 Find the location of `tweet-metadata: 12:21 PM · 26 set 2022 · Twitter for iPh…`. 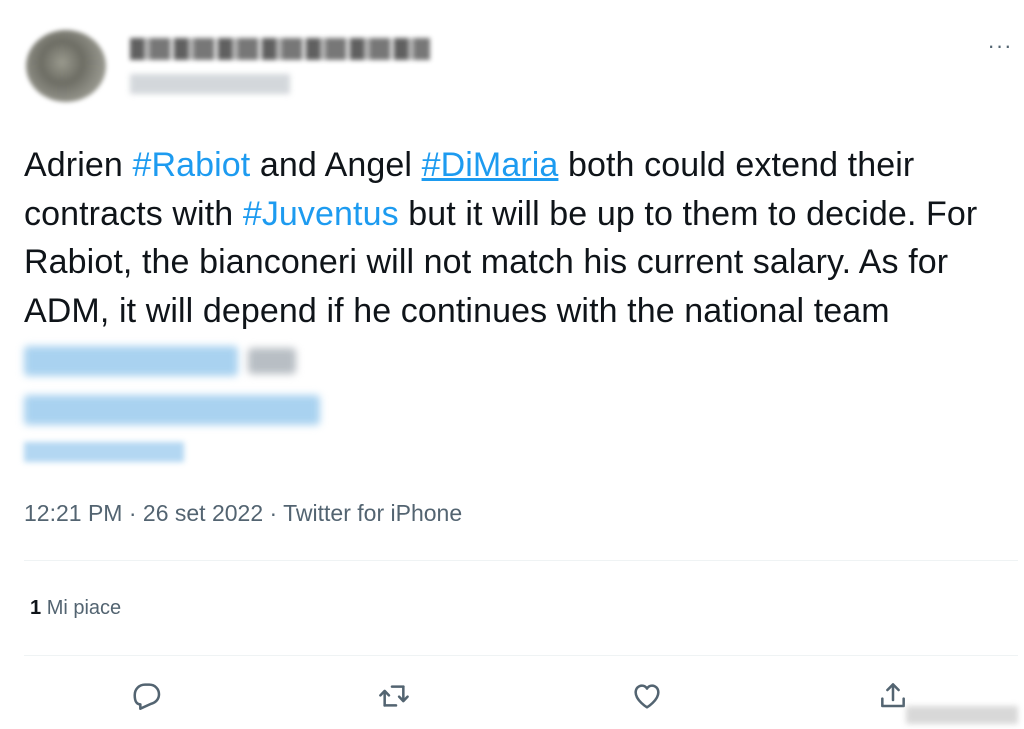

tweet-metadata: 12:21 PM · 26 set 2022 · Twitter for iPh… is located at coordinates (243, 513).